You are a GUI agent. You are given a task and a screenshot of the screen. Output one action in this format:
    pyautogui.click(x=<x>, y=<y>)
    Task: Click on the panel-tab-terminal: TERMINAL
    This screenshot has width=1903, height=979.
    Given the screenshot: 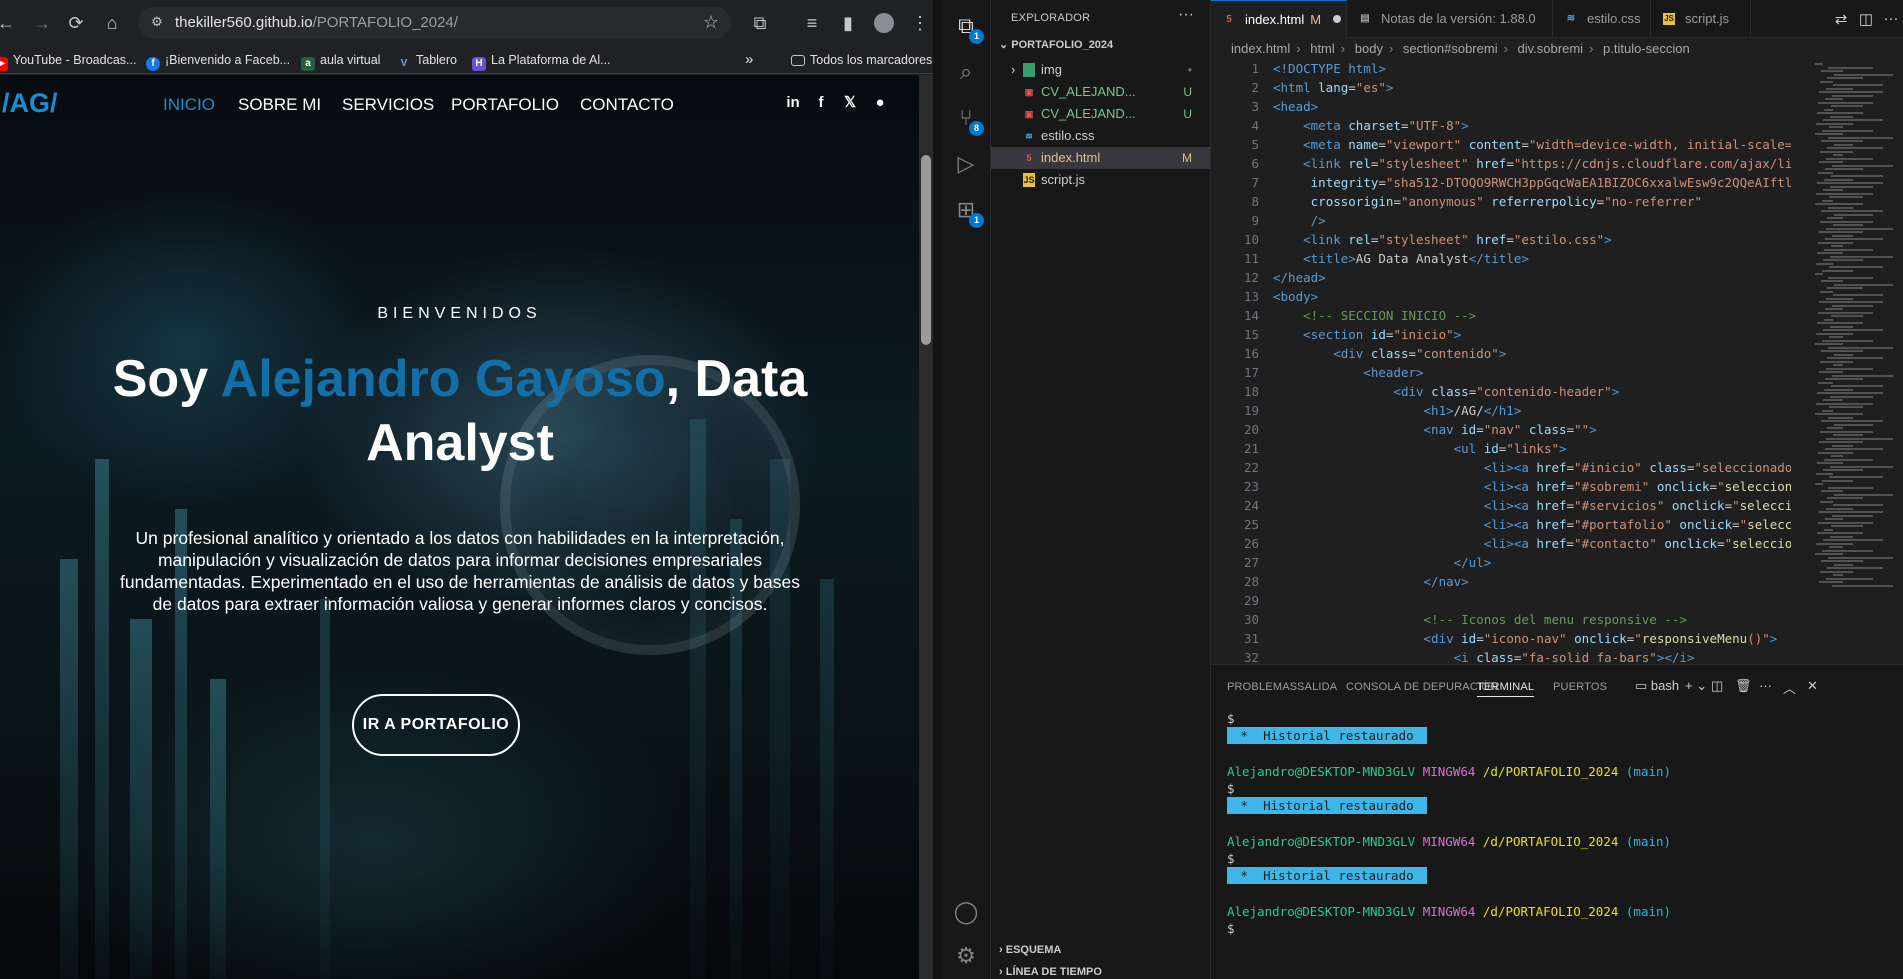 What is the action you would take?
    pyautogui.click(x=1506, y=689)
    